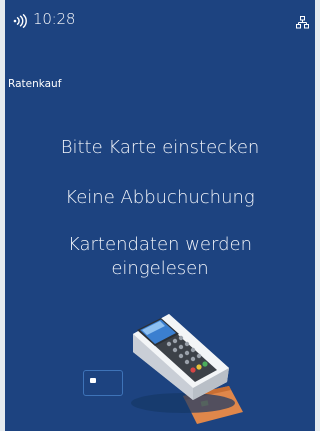 The height and width of the screenshot is (431, 320). What do you see at coordinates (54, 19) in the screenshot?
I see `clock-time: 10:28` at bounding box center [54, 19].